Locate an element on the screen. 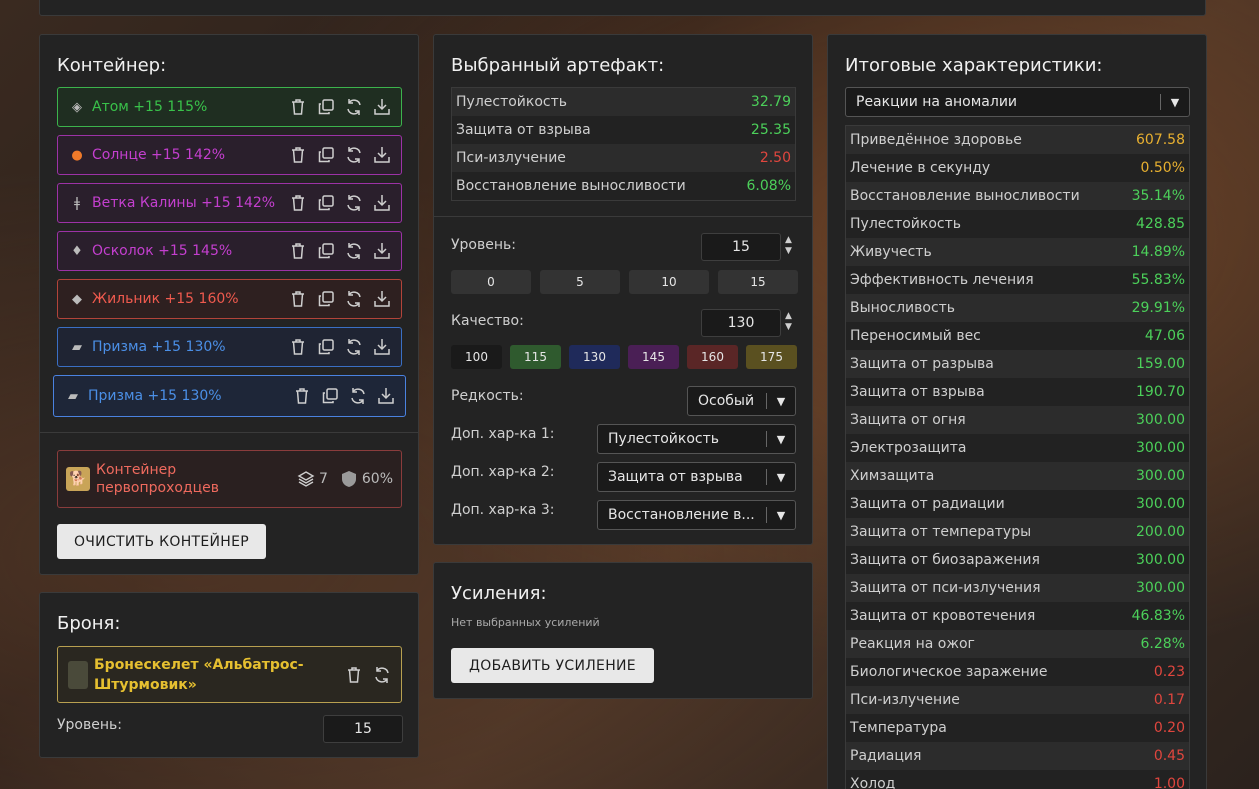 This screenshot has height=789, width=1259. artifact-name: Солнце +15 142% is located at coordinates (159, 155).